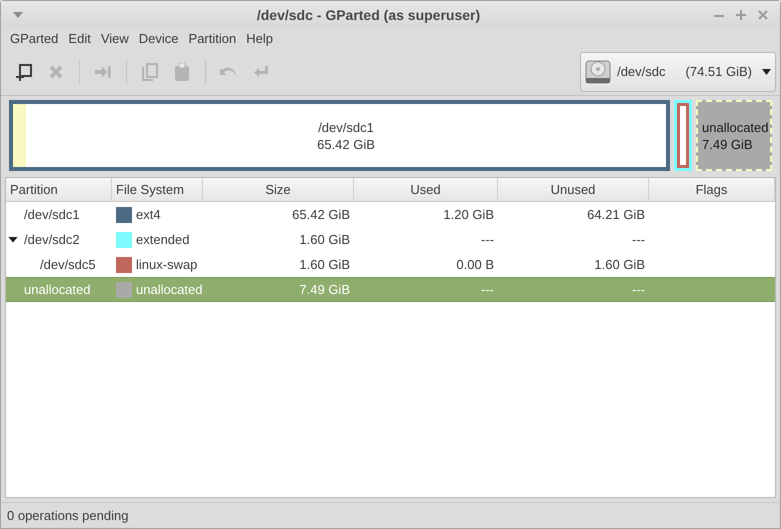 This screenshot has width=781, height=529. I want to click on table-cell-text: /dev/sdc1, so click(52, 215).